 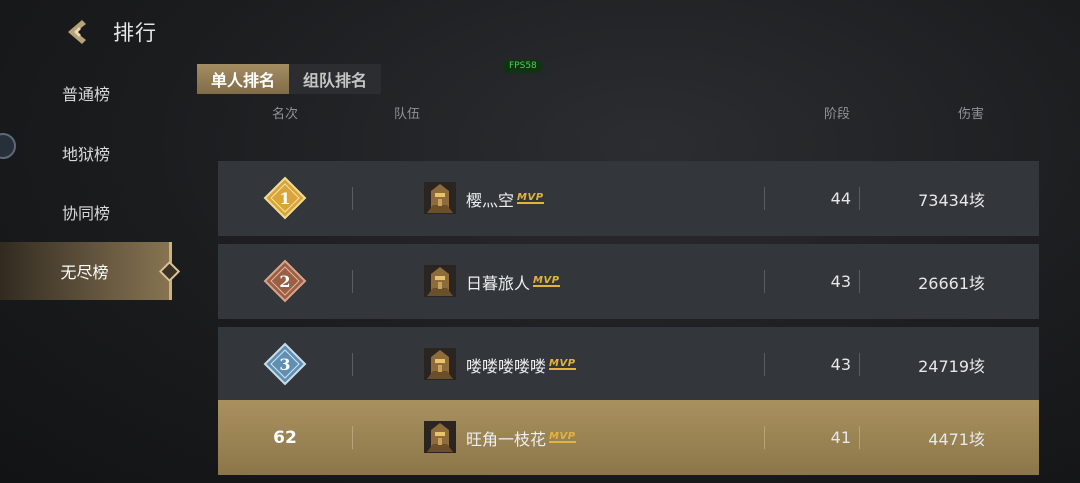 I want to click on player-name: 旺角一枝花, so click(x=506, y=439).